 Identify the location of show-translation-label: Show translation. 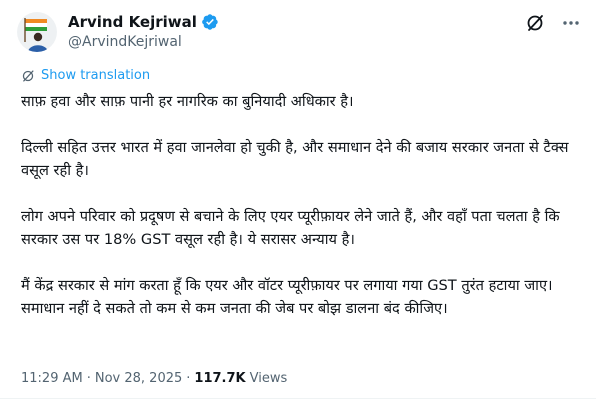
(96, 75).